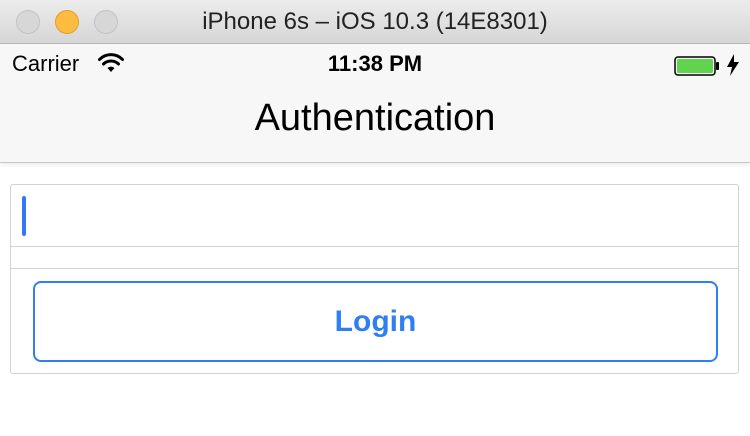 The width and height of the screenshot is (750, 436). Describe the element at coordinates (374, 216) in the screenshot. I see `username-field` at that location.